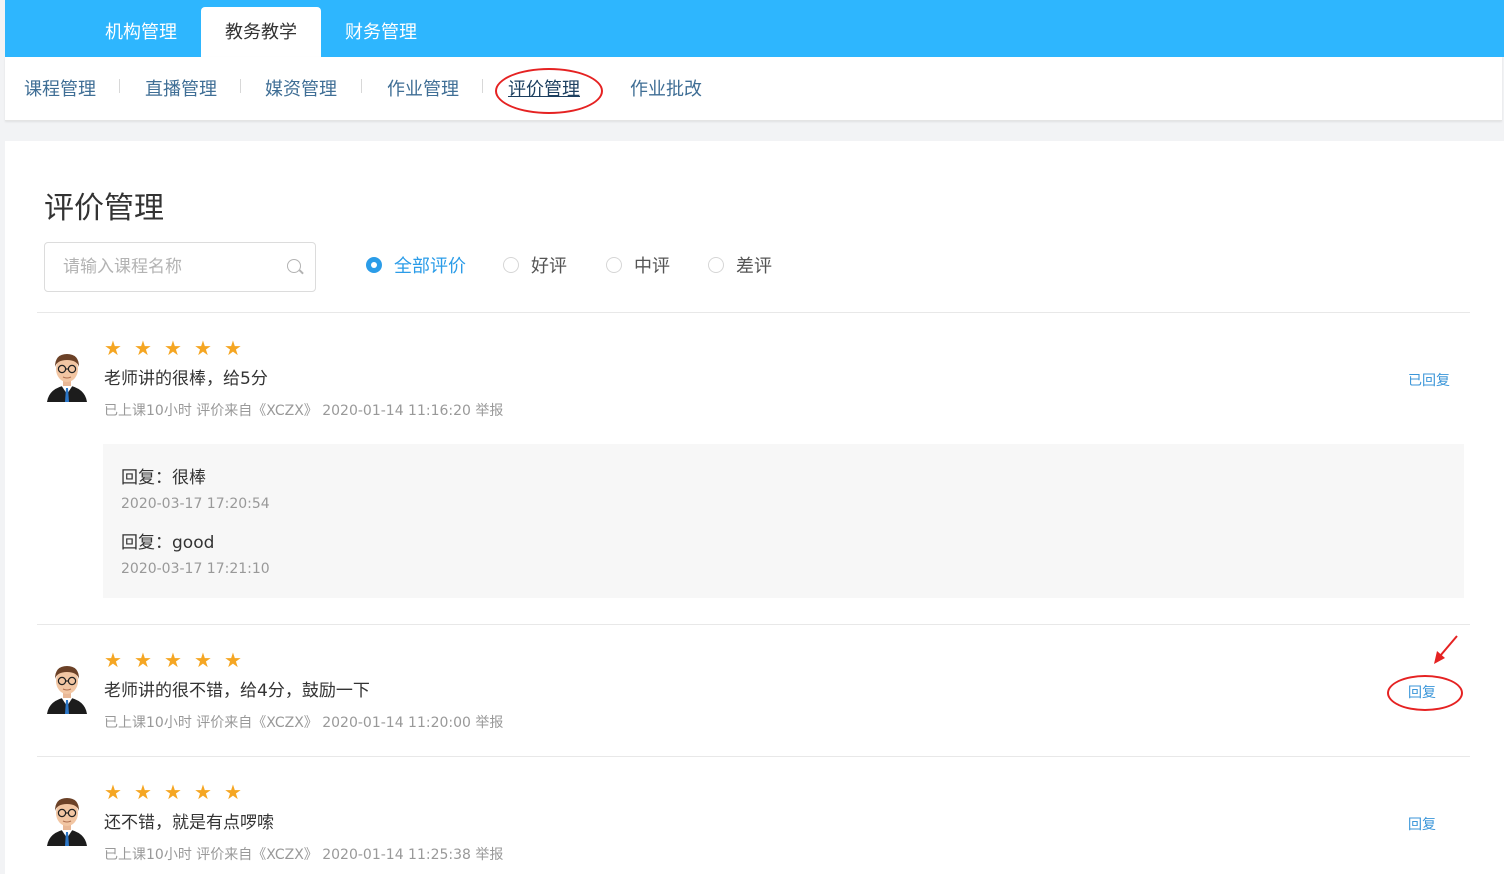 Image resolution: width=1504 pixels, height=874 pixels. Describe the element at coordinates (652, 266) in the screenshot. I see `filter-label: 中评` at that location.